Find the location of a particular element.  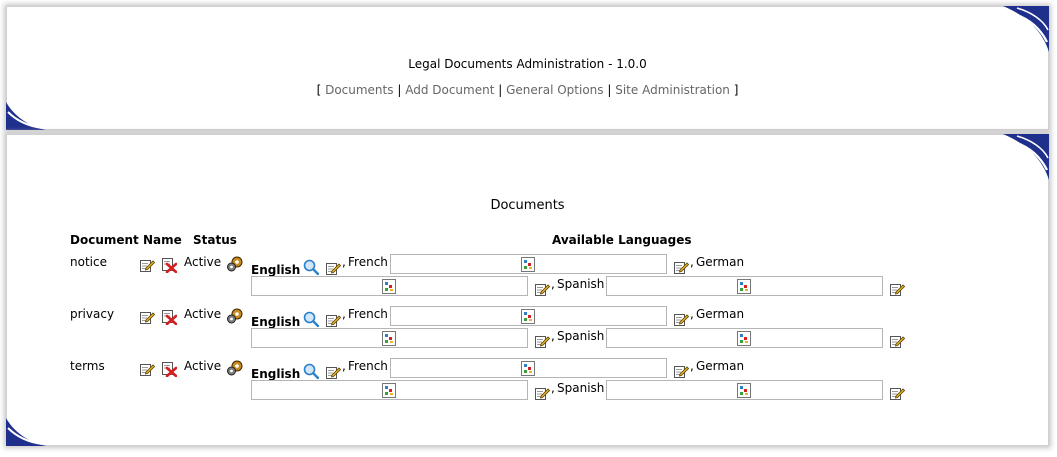

app-title: Legal Documents Administration - 1.0.0 is located at coordinates (527, 64).